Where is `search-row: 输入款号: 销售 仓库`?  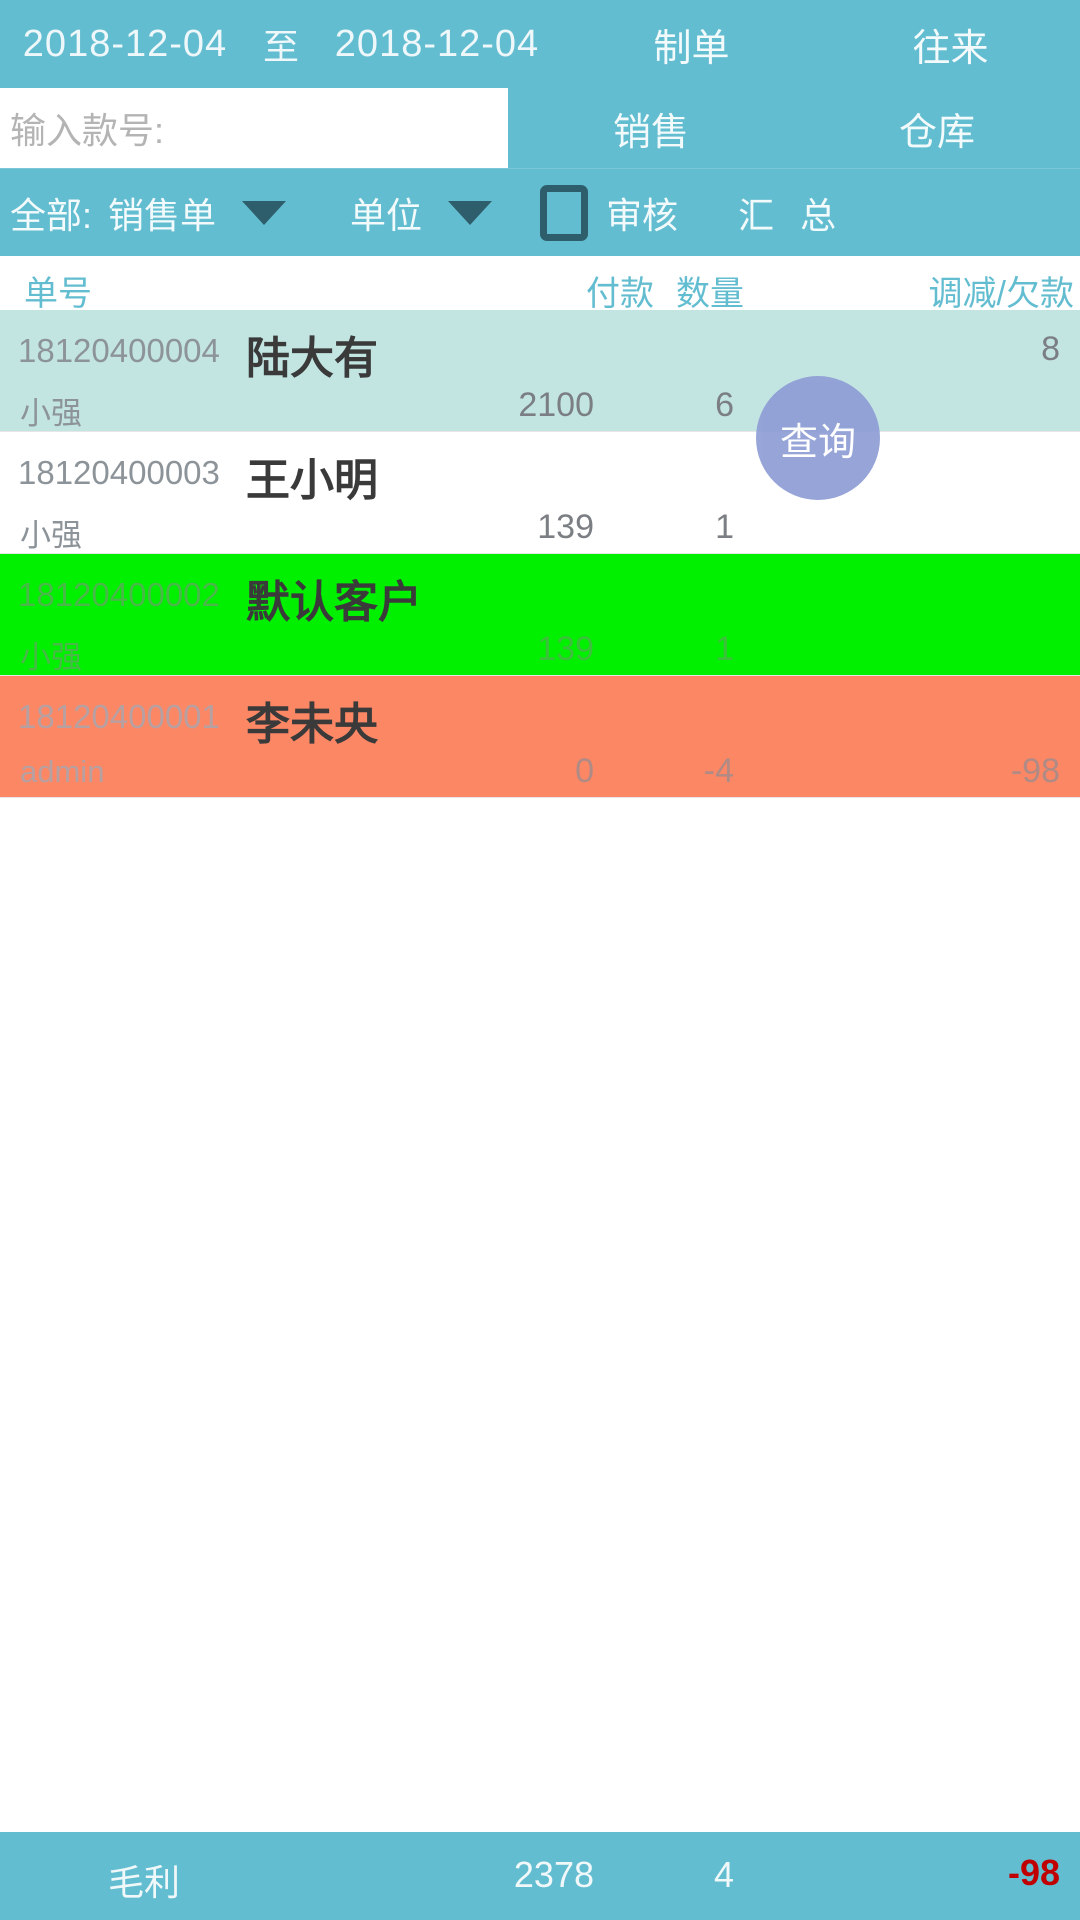 search-row: 输入款号: 销售 仓库 is located at coordinates (540, 128).